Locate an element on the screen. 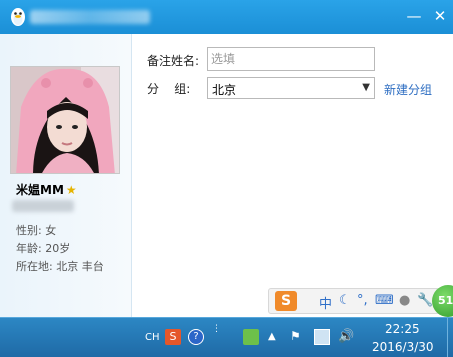 The height and width of the screenshot is (357, 453). group-select: 北京 ▼ is located at coordinates (291, 88).